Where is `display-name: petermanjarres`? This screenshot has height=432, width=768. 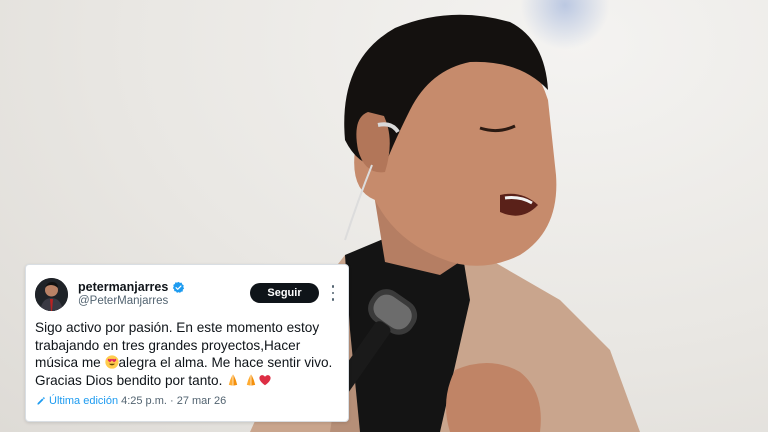
display-name: petermanjarres is located at coordinates (123, 287).